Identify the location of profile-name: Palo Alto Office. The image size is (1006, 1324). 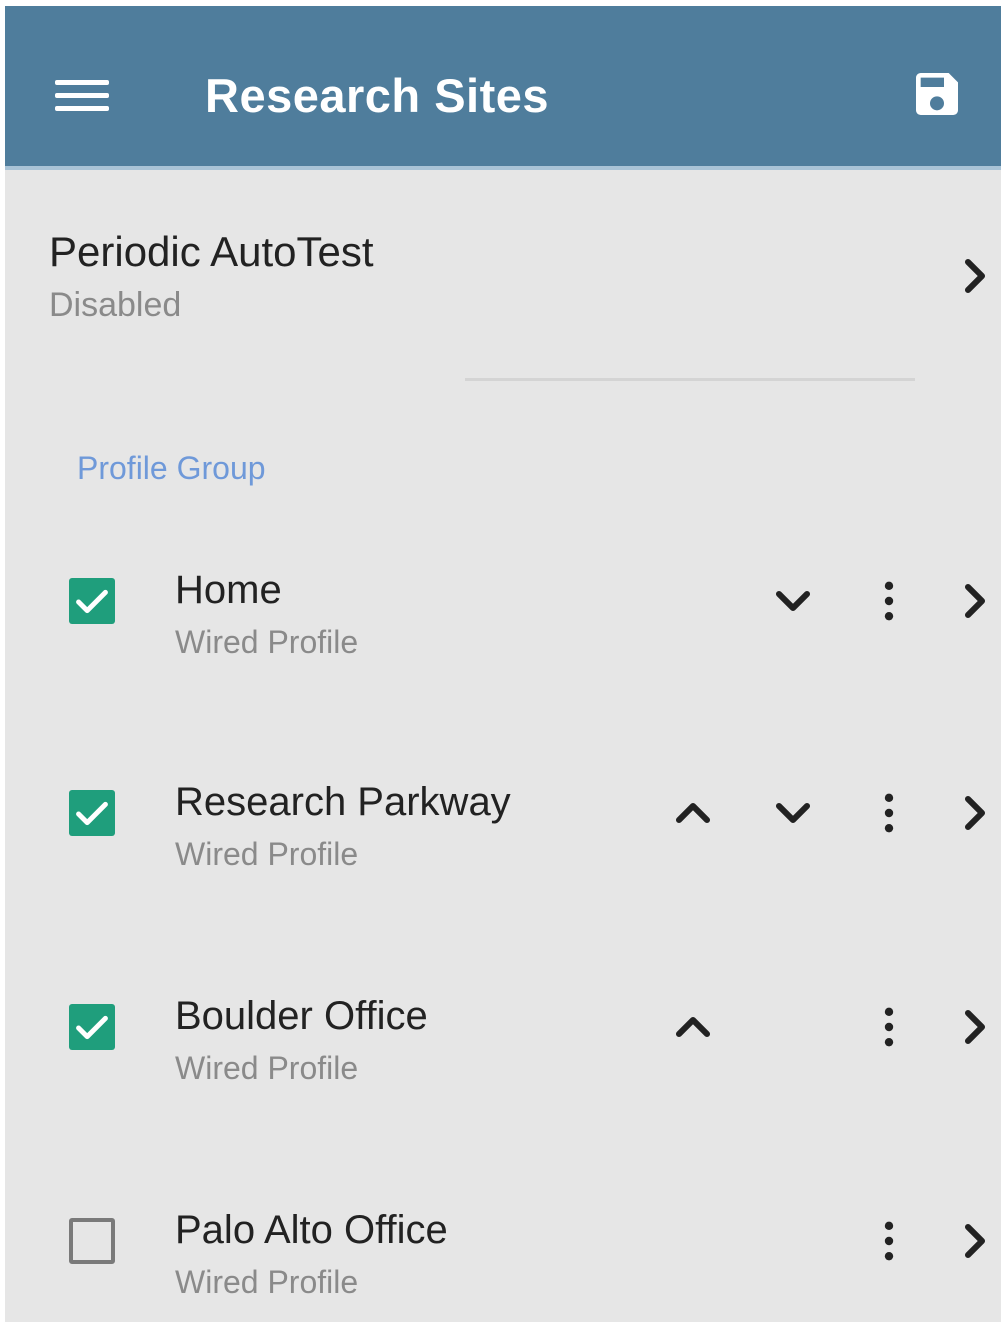
(311, 1230).